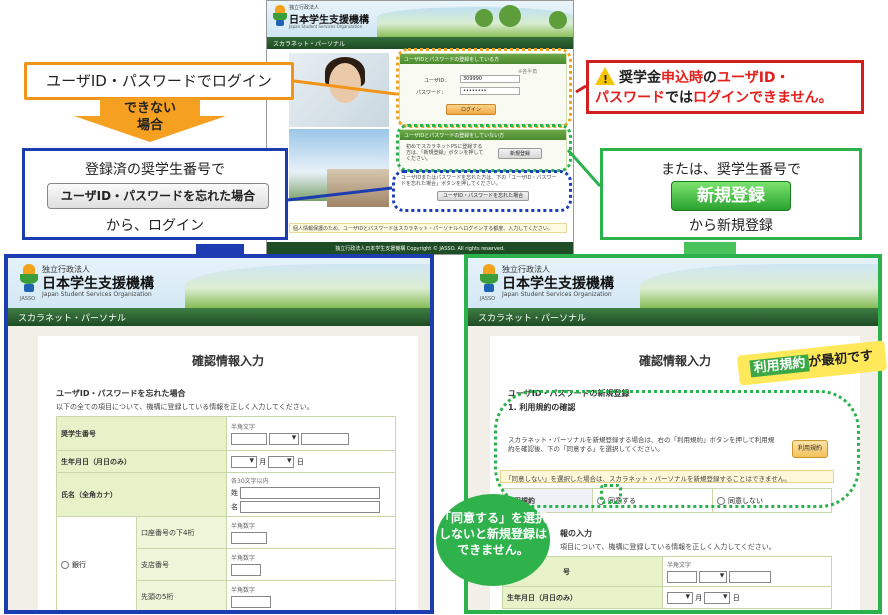 This screenshot has width=888, height=615. I want to click on warning-icon: !, so click(605, 76).